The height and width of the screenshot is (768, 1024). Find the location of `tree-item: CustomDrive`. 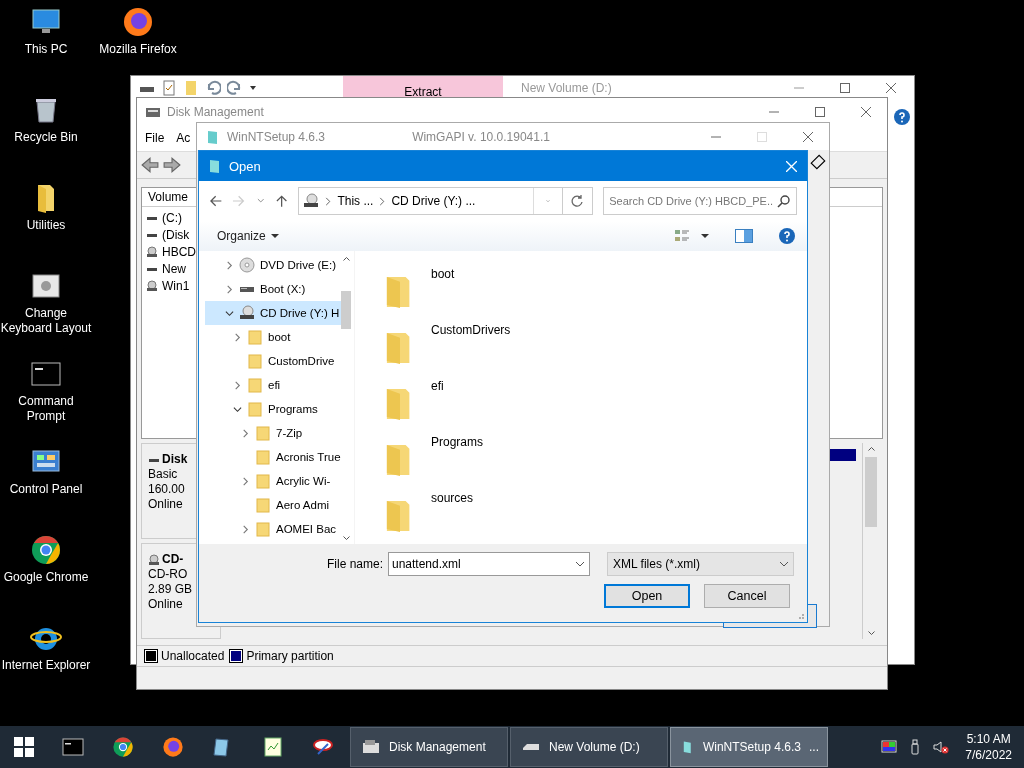

tree-item: CustomDrive is located at coordinates (273, 361).